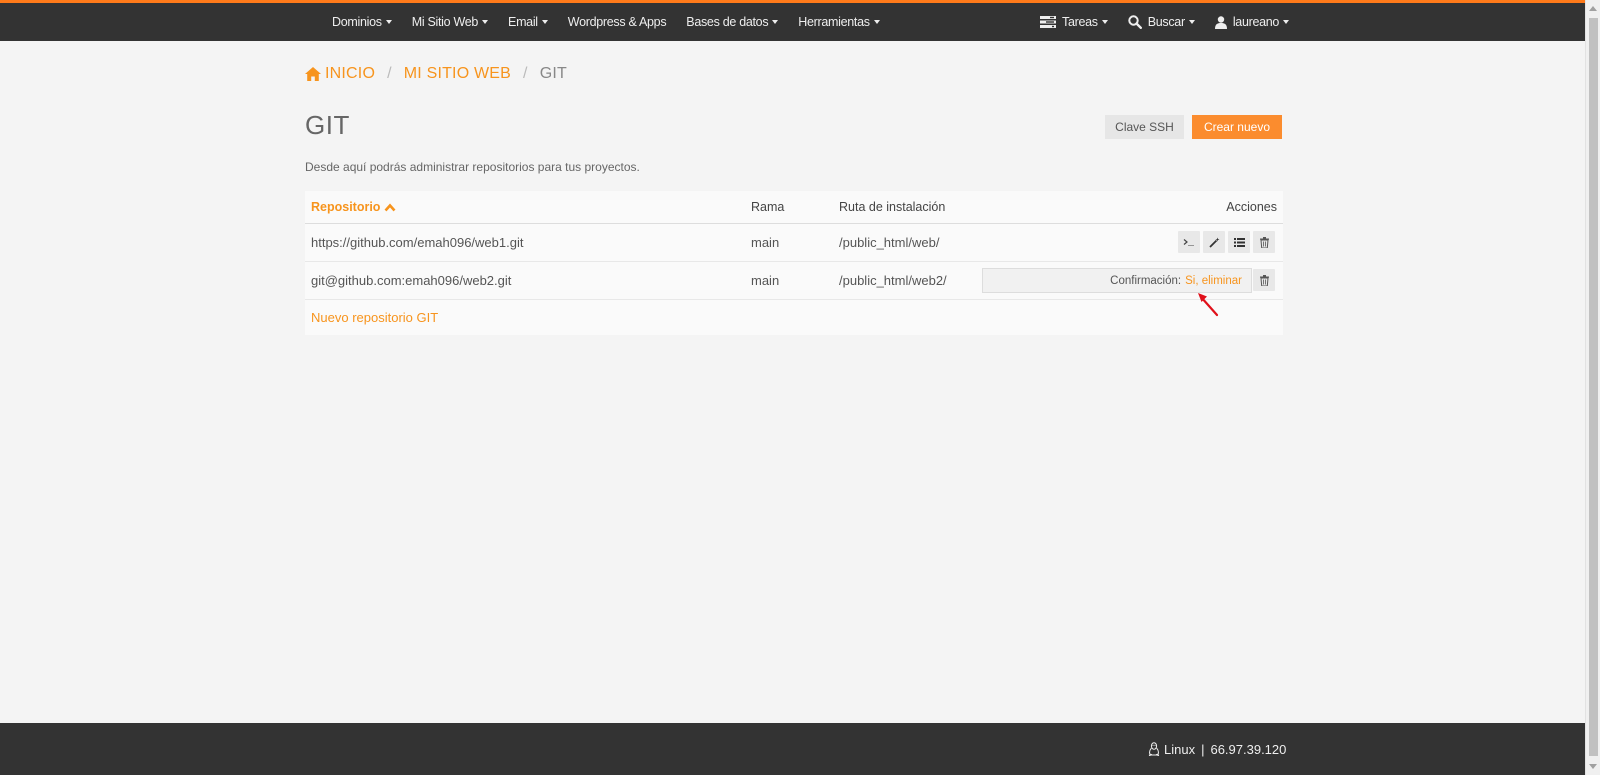 The width and height of the screenshot is (1600, 775). What do you see at coordinates (445, 22) in the screenshot?
I see `menu-label: Mi Sitio Web` at bounding box center [445, 22].